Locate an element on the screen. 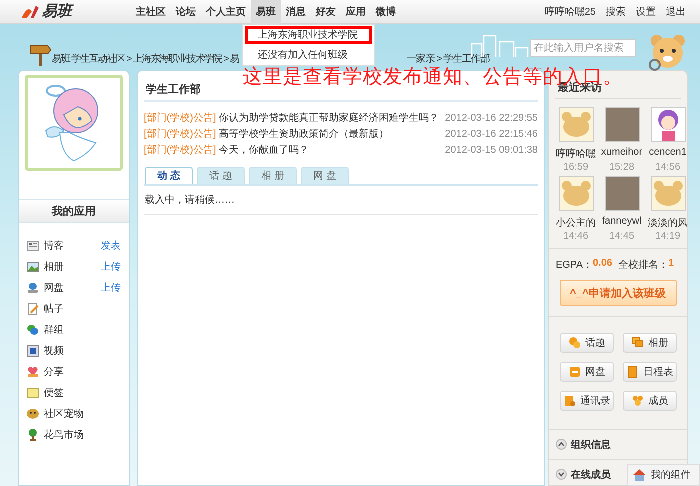 The height and width of the screenshot is (486, 700). visitor-name-link: 淡淡的风 is located at coordinates (668, 222).